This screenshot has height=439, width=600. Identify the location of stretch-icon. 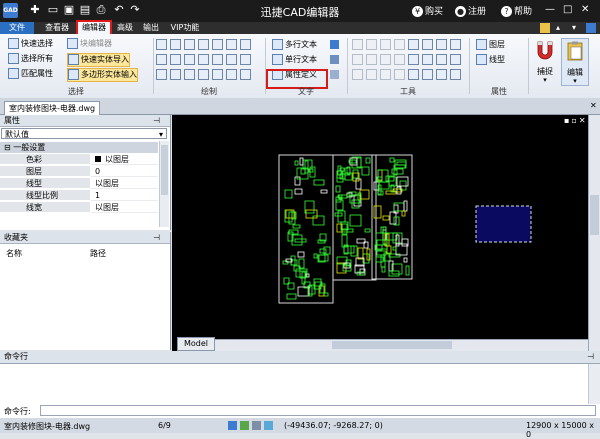
(427, 59).